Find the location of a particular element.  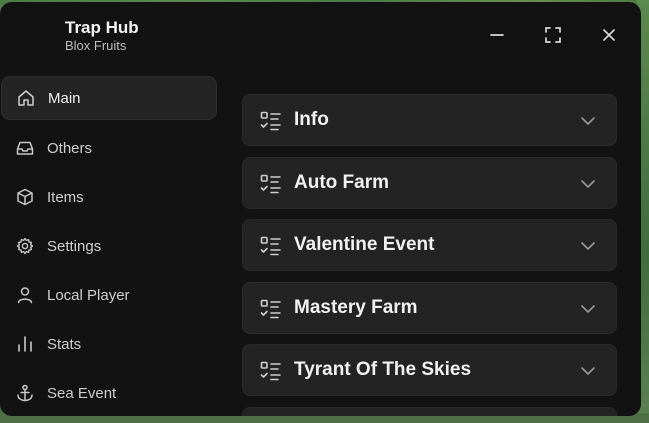

sidebar-item-others: Others is located at coordinates (109, 148).